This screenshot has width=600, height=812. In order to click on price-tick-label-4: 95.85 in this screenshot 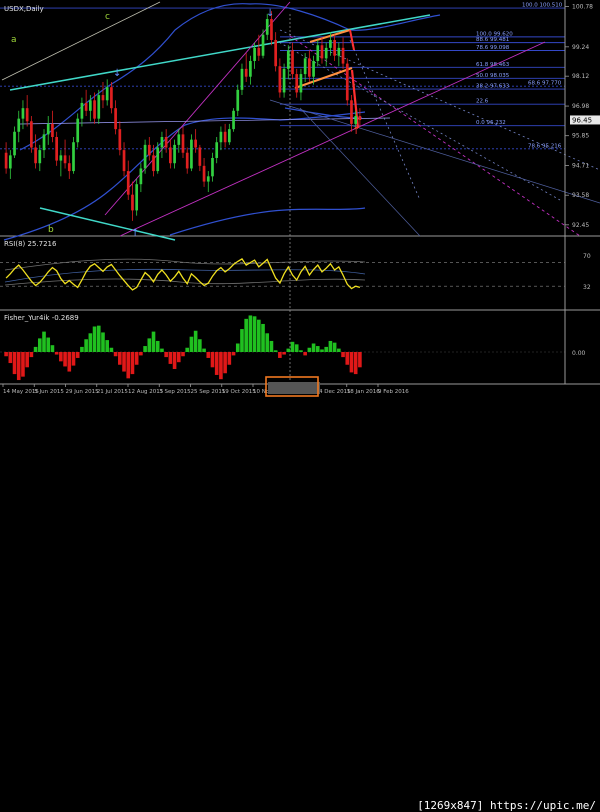, I will do `click(580, 136)`.